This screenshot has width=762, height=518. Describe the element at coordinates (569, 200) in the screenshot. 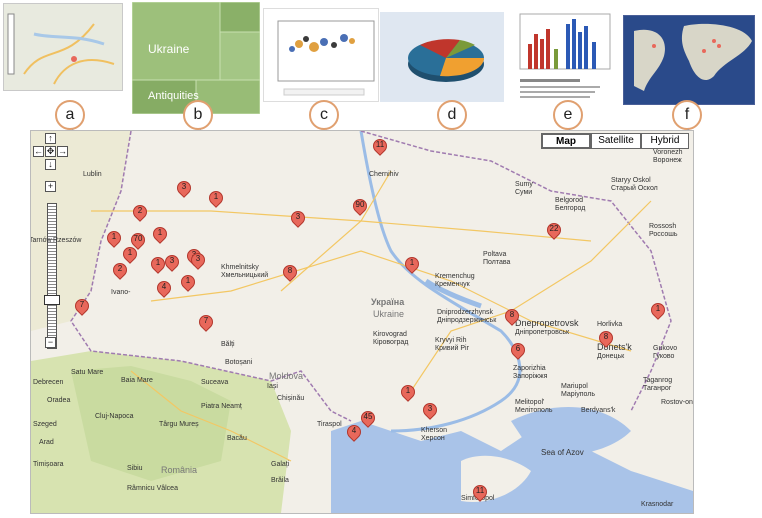

I see `city-label: Belgorod` at that location.